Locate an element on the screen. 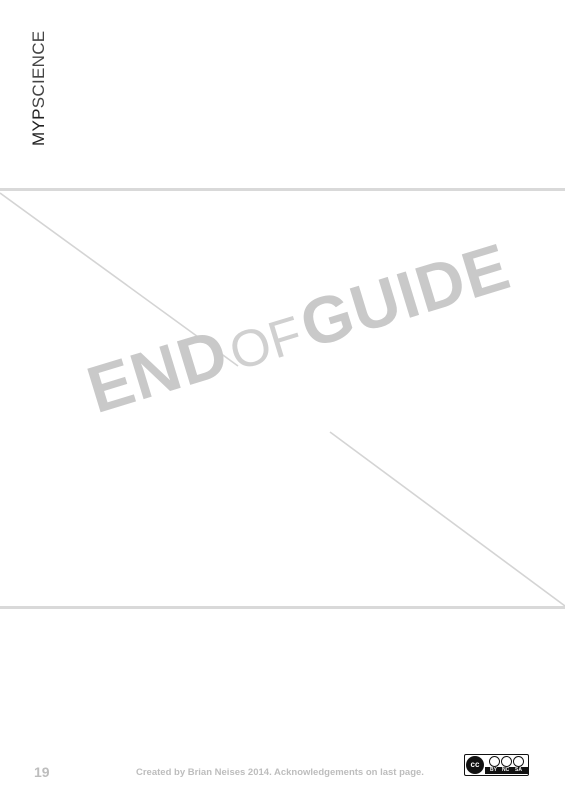  cc-label-sa: SA is located at coordinates (518, 770).